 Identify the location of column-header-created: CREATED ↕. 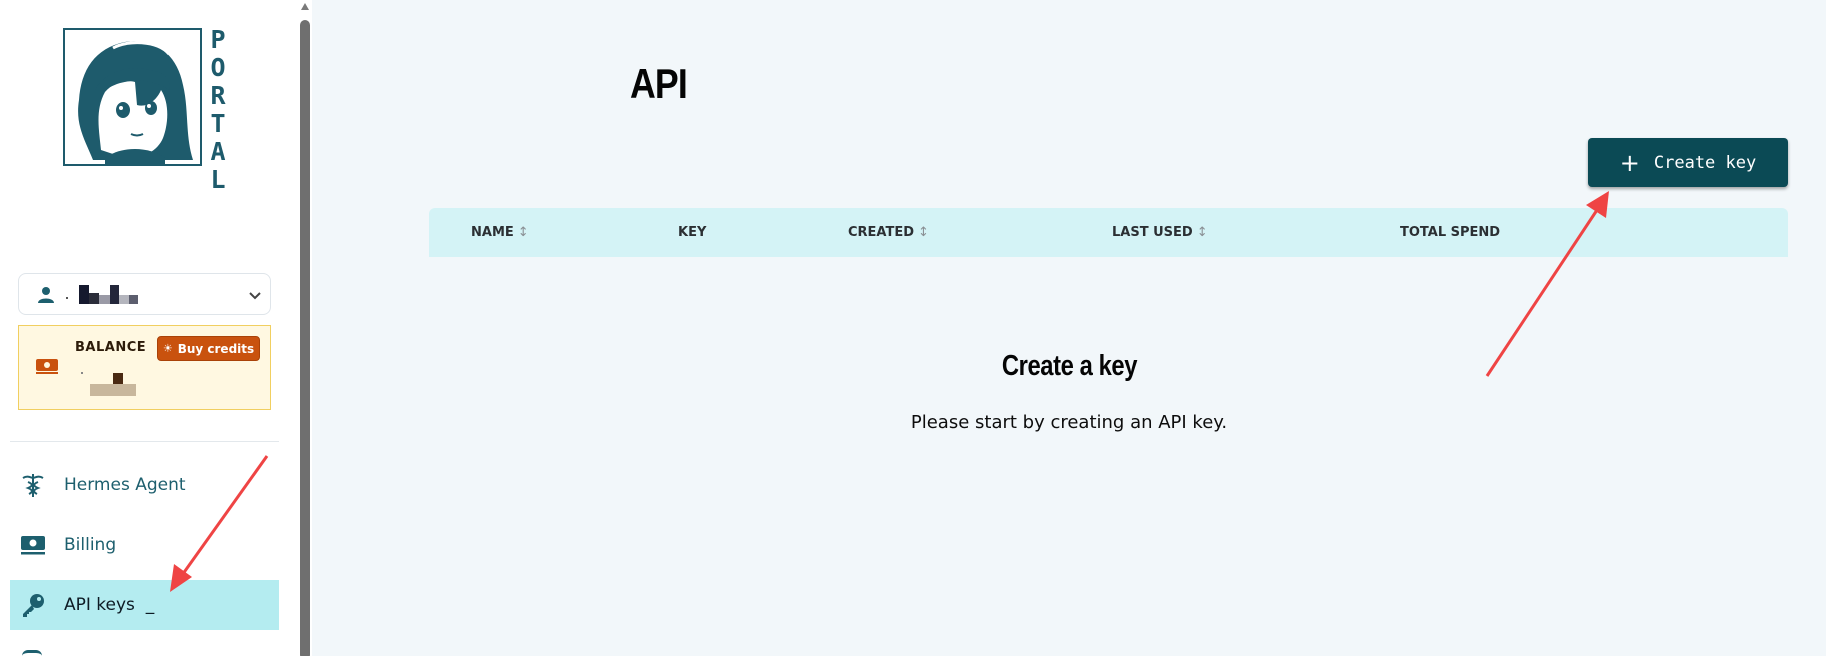
(888, 232).